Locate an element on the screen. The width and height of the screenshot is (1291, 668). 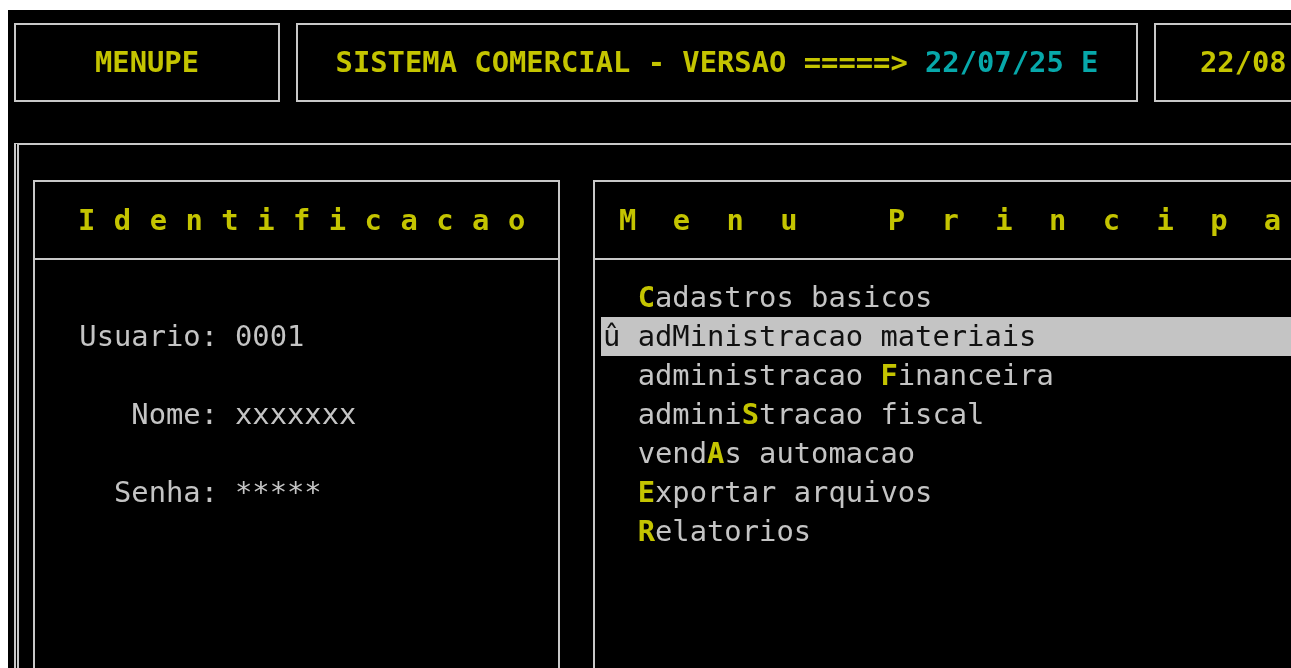
field-value: ***** is located at coordinates (278, 492).